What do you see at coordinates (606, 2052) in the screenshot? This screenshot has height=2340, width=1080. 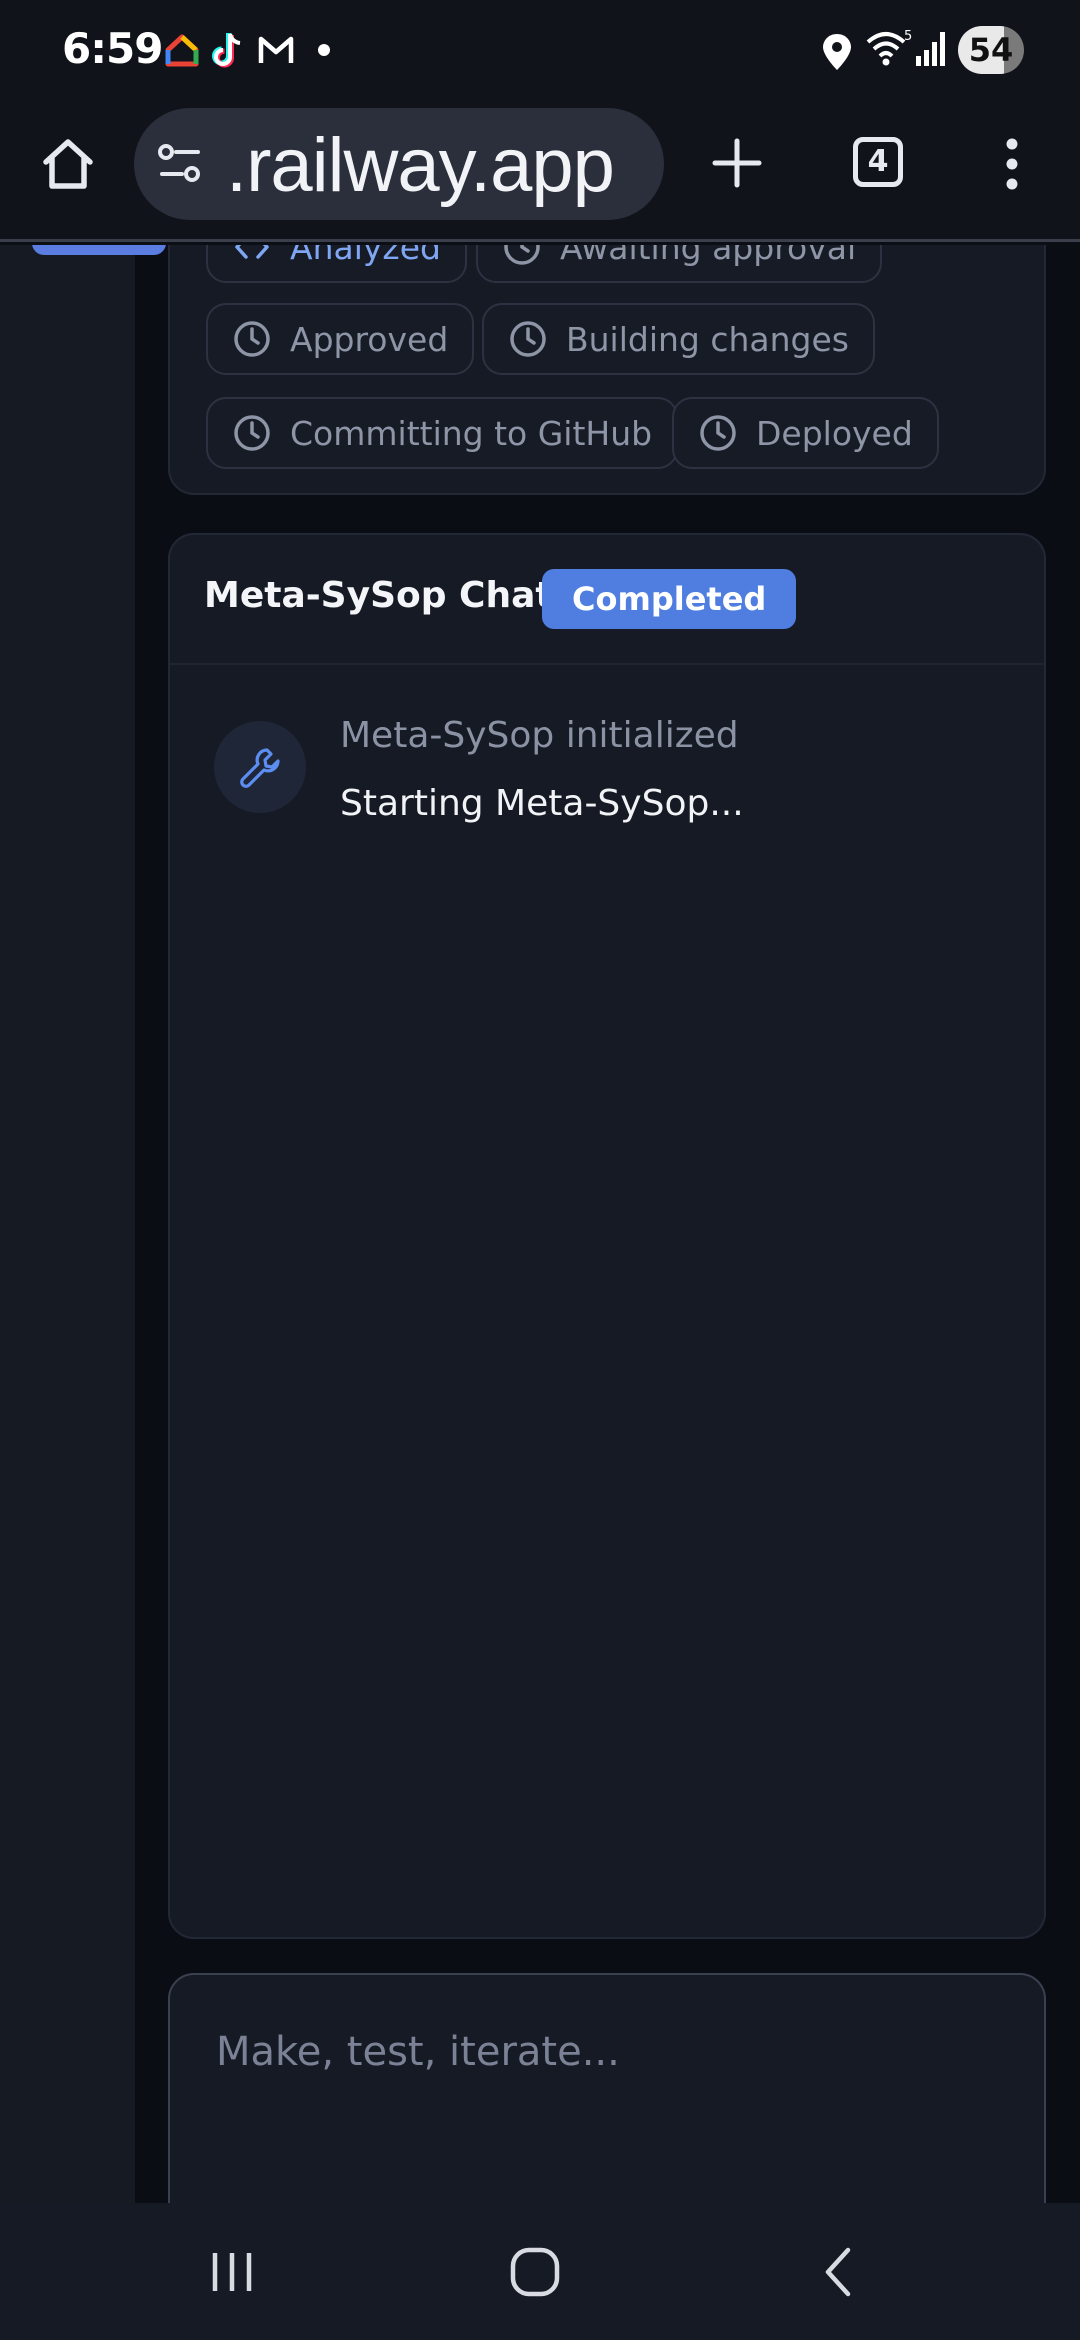 I see `message-input` at bounding box center [606, 2052].